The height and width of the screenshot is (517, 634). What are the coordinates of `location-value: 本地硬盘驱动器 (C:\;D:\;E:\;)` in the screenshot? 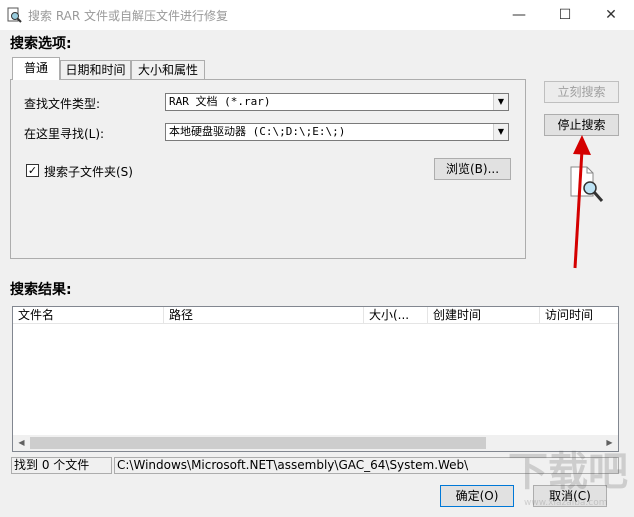 It's located at (257, 131).